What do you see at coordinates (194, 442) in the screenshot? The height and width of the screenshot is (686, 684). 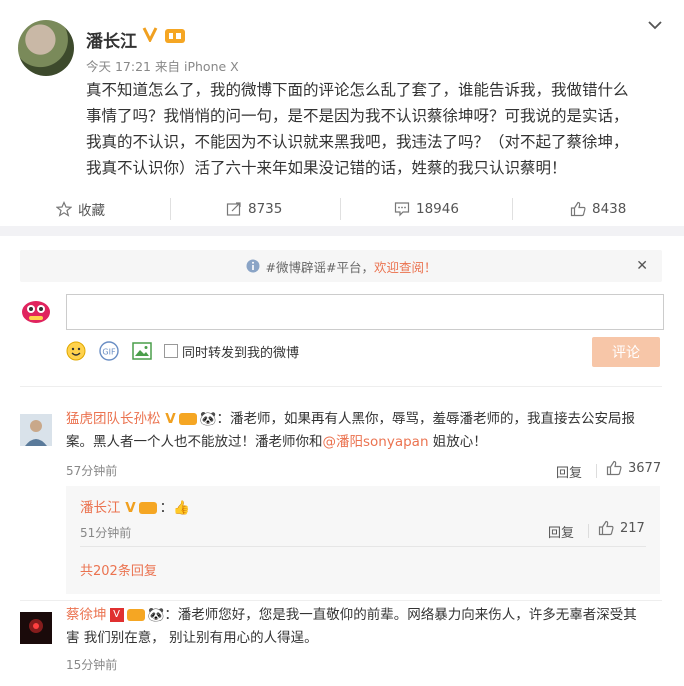 I see `comment-text: 案。黑人者一个人也不能放过！潘老师你和` at bounding box center [194, 442].